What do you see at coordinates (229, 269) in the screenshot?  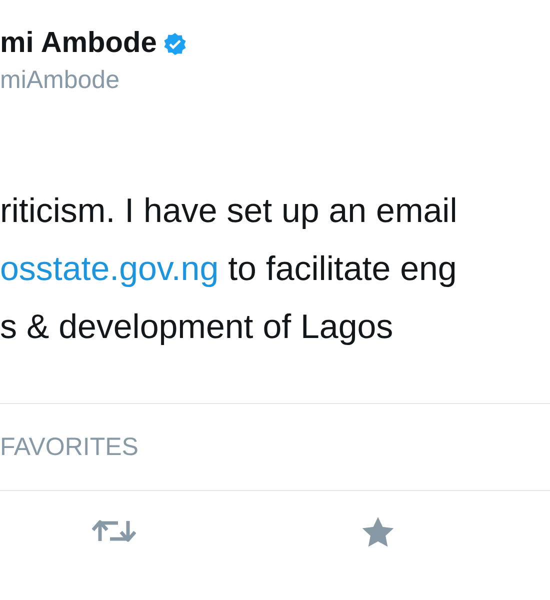 I see `tweet-text-line: osstate.gov.ng to facilitate eng` at bounding box center [229, 269].